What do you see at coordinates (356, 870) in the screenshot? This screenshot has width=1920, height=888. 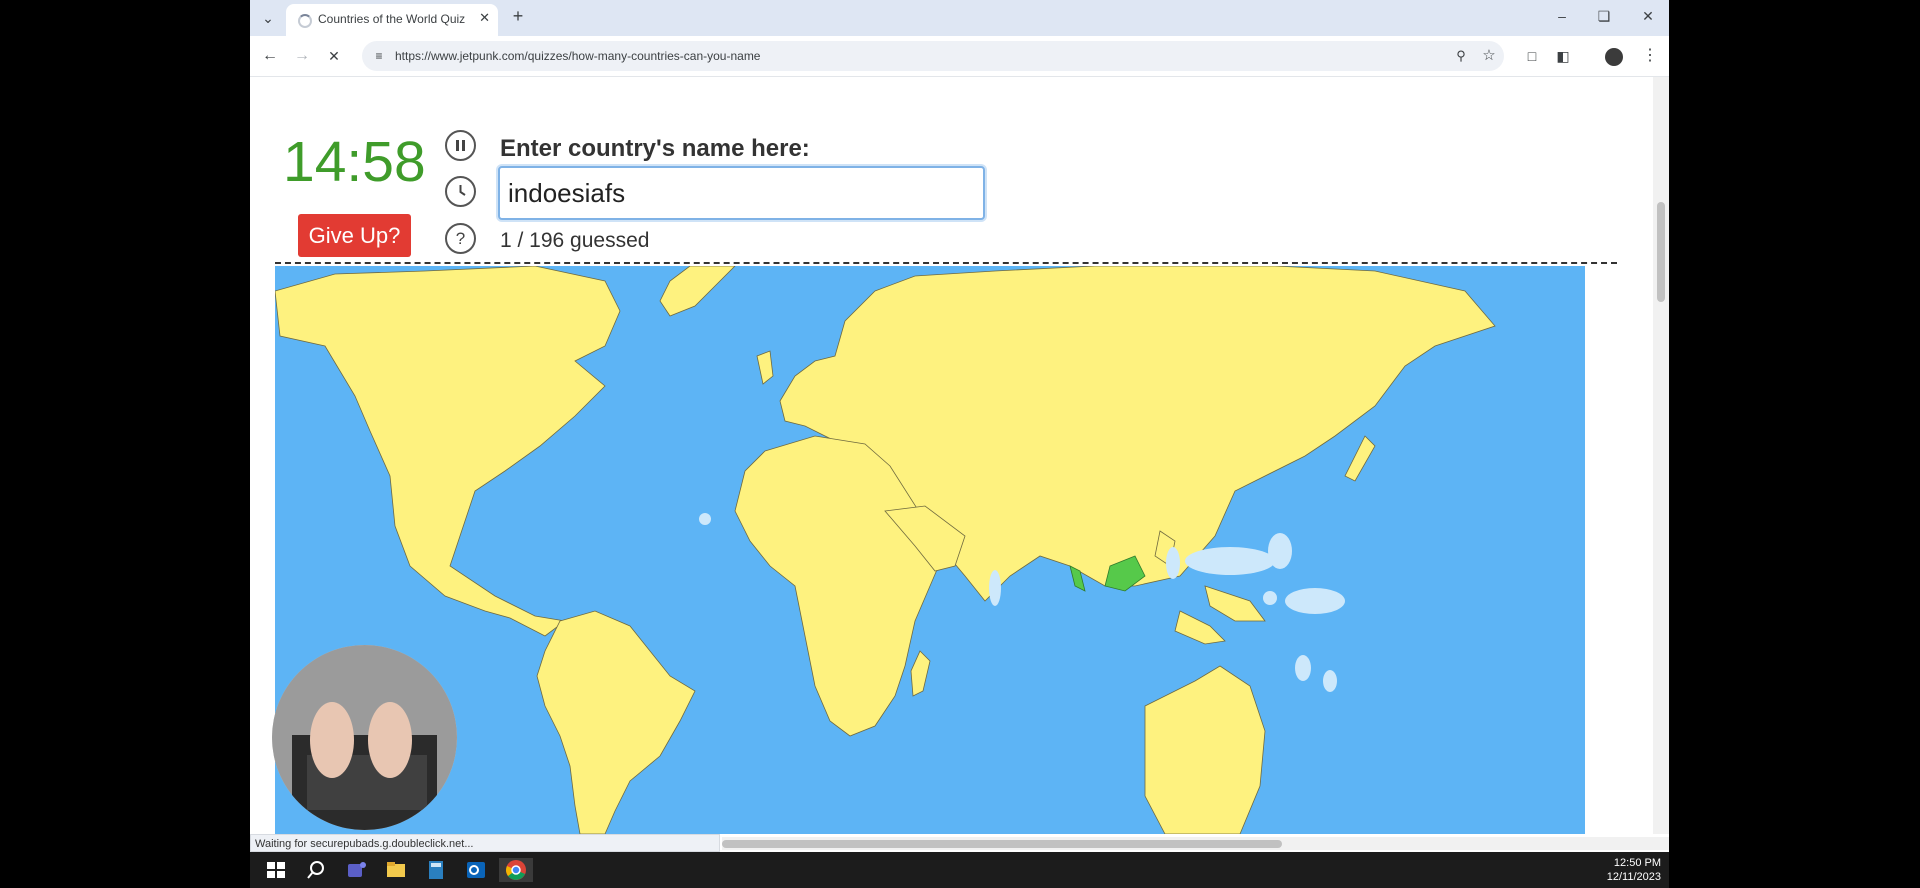 I see `teams-icon` at bounding box center [356, 870].